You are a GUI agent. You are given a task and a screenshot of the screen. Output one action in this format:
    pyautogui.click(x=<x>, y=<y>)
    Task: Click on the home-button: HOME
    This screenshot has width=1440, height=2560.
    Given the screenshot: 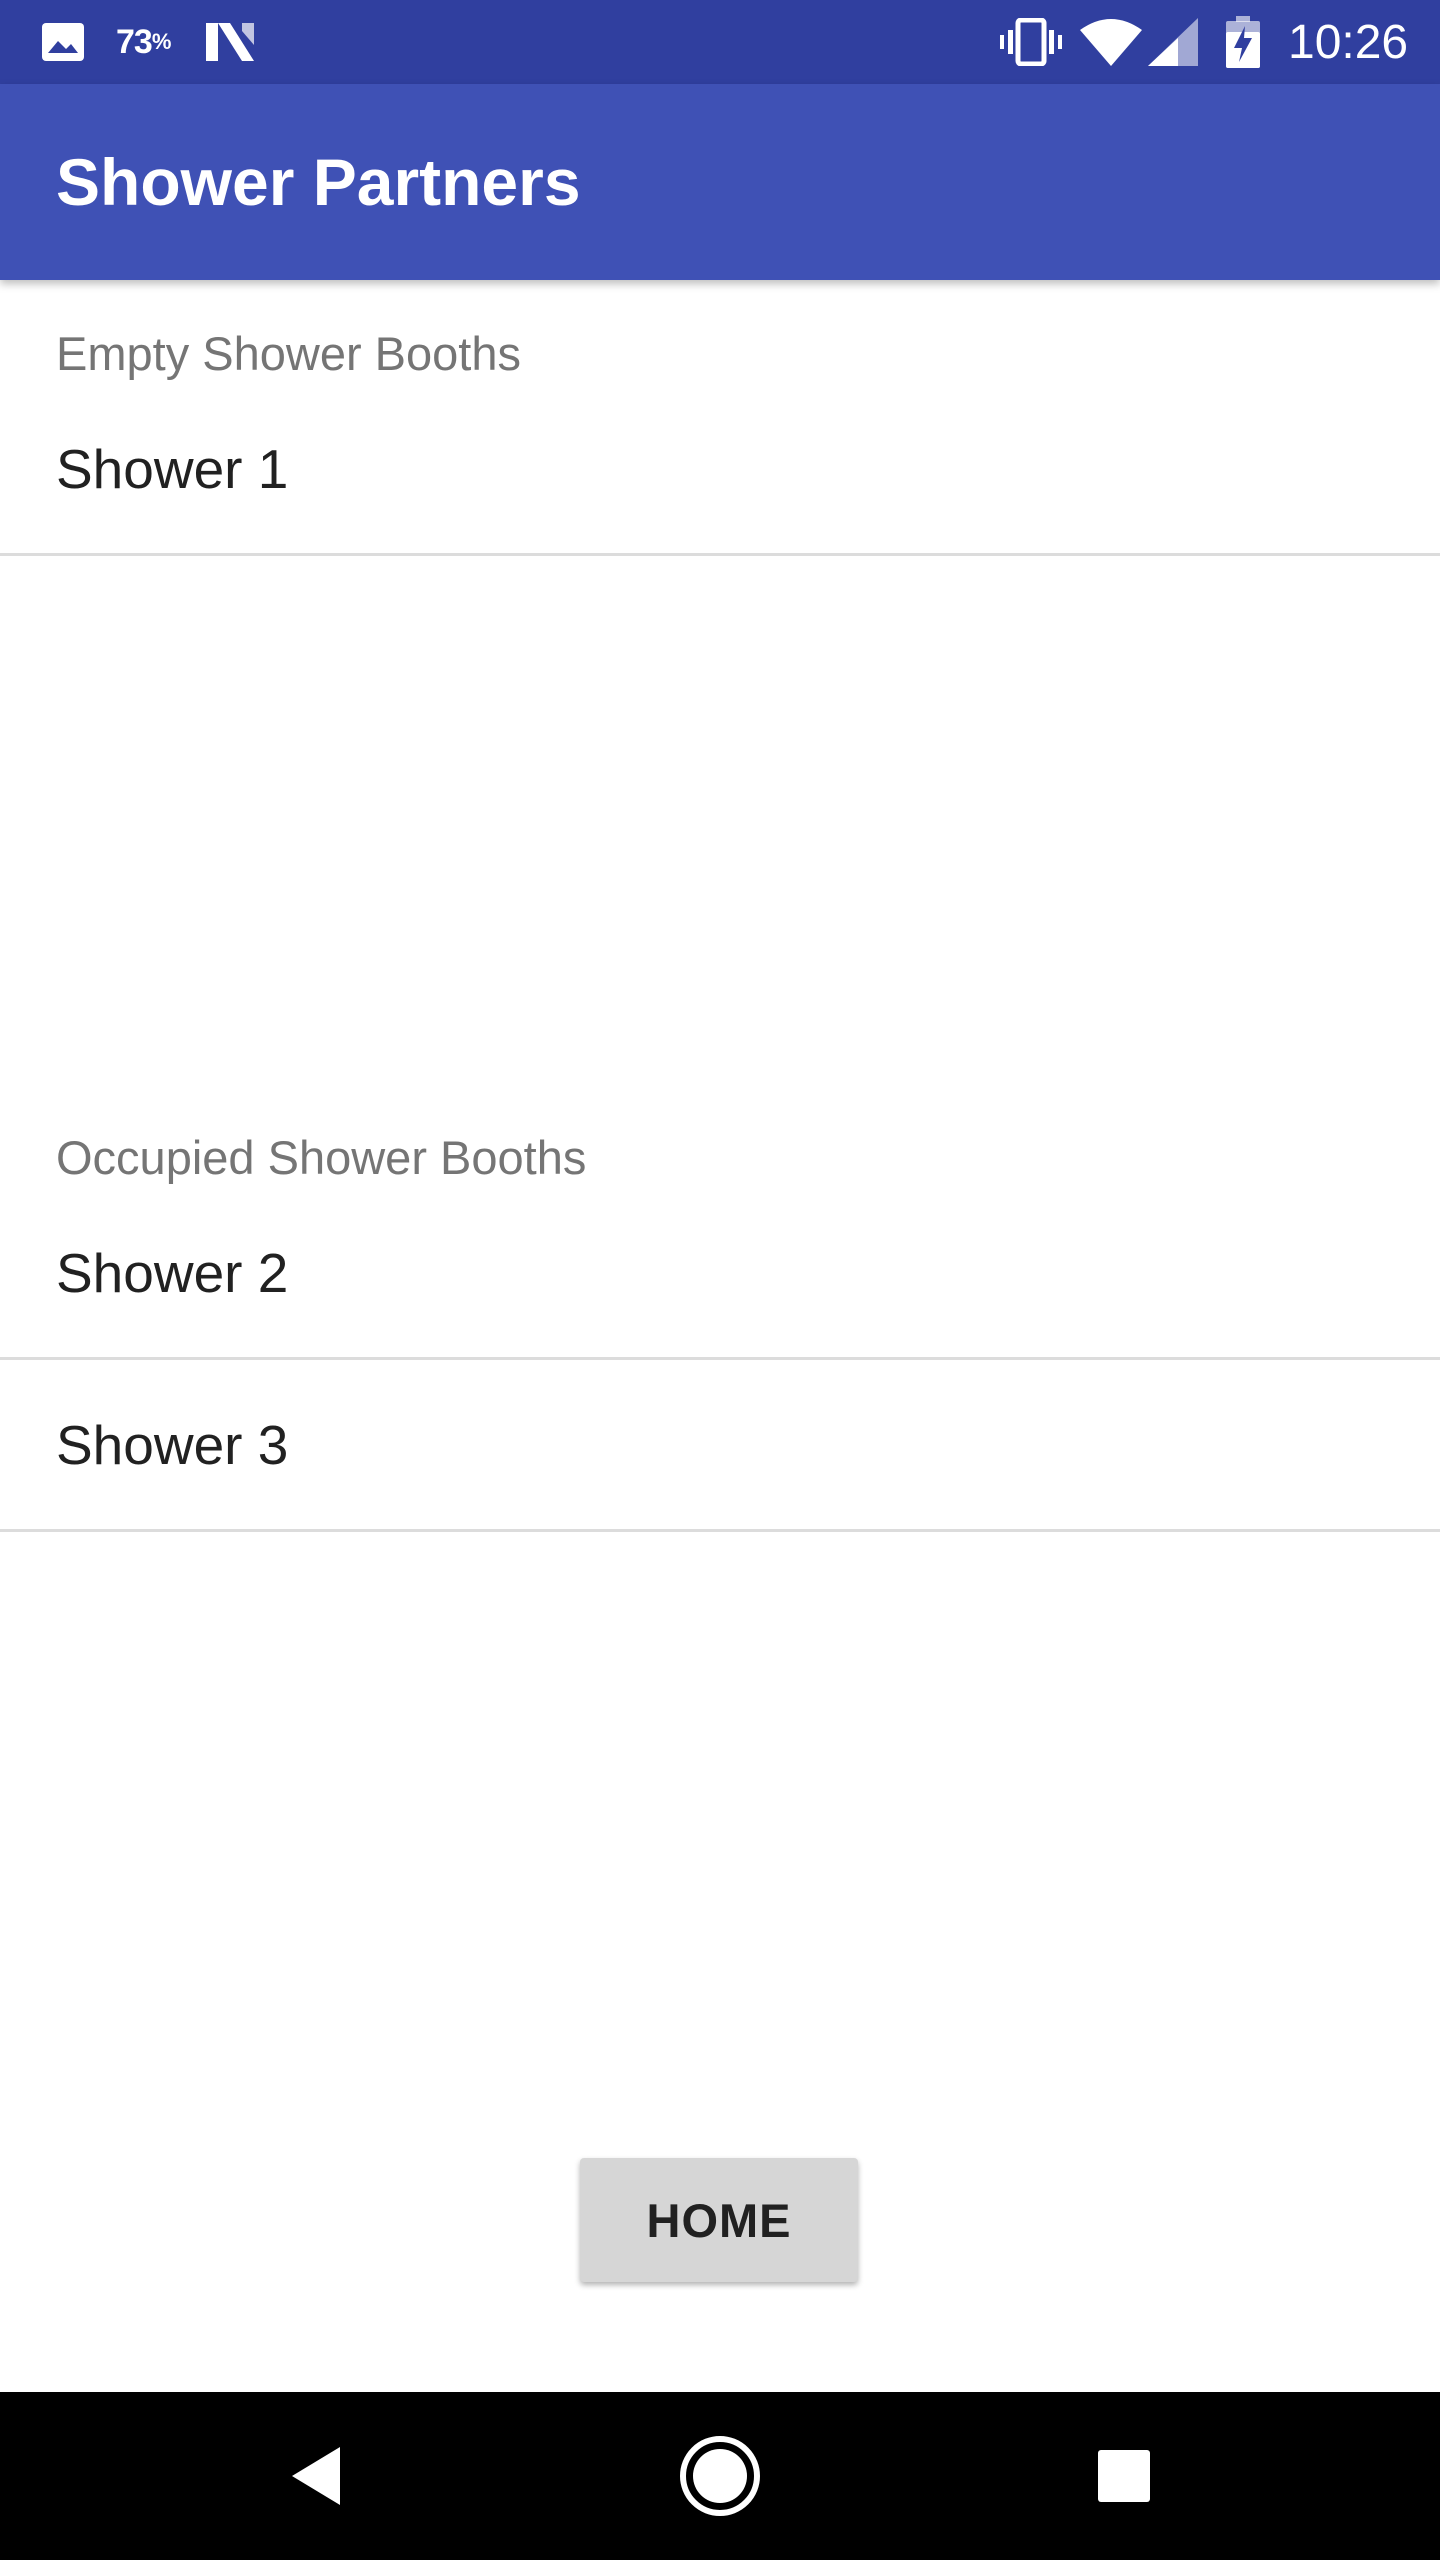 What is the action you would take?
    pyautogui.click(x=719, y=2220)
    